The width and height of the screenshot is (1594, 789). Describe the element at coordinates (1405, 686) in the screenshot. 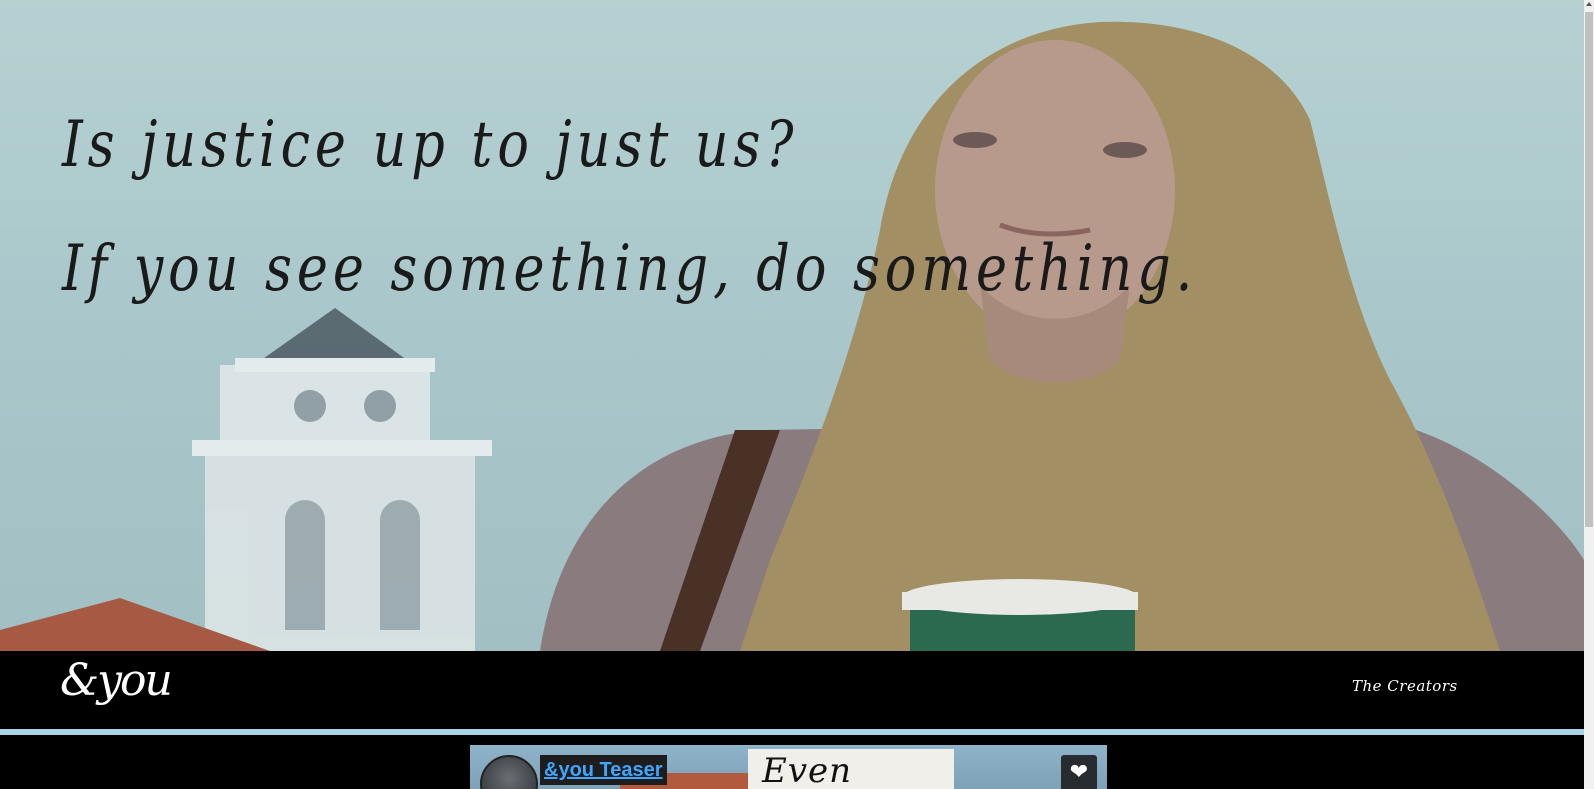

I see `nav-link-the-creators: The Creators` at that location.